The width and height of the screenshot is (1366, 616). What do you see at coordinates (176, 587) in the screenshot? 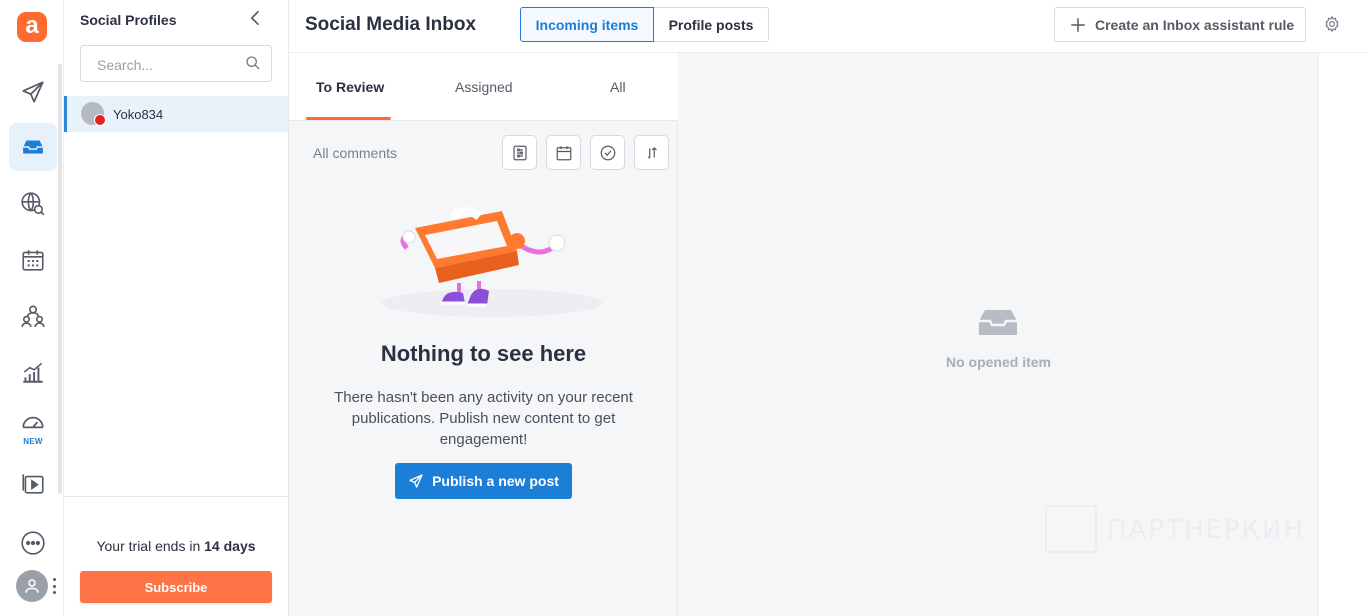
I see `subscribe-button: Subscribe` at bounding box center [176, 587].